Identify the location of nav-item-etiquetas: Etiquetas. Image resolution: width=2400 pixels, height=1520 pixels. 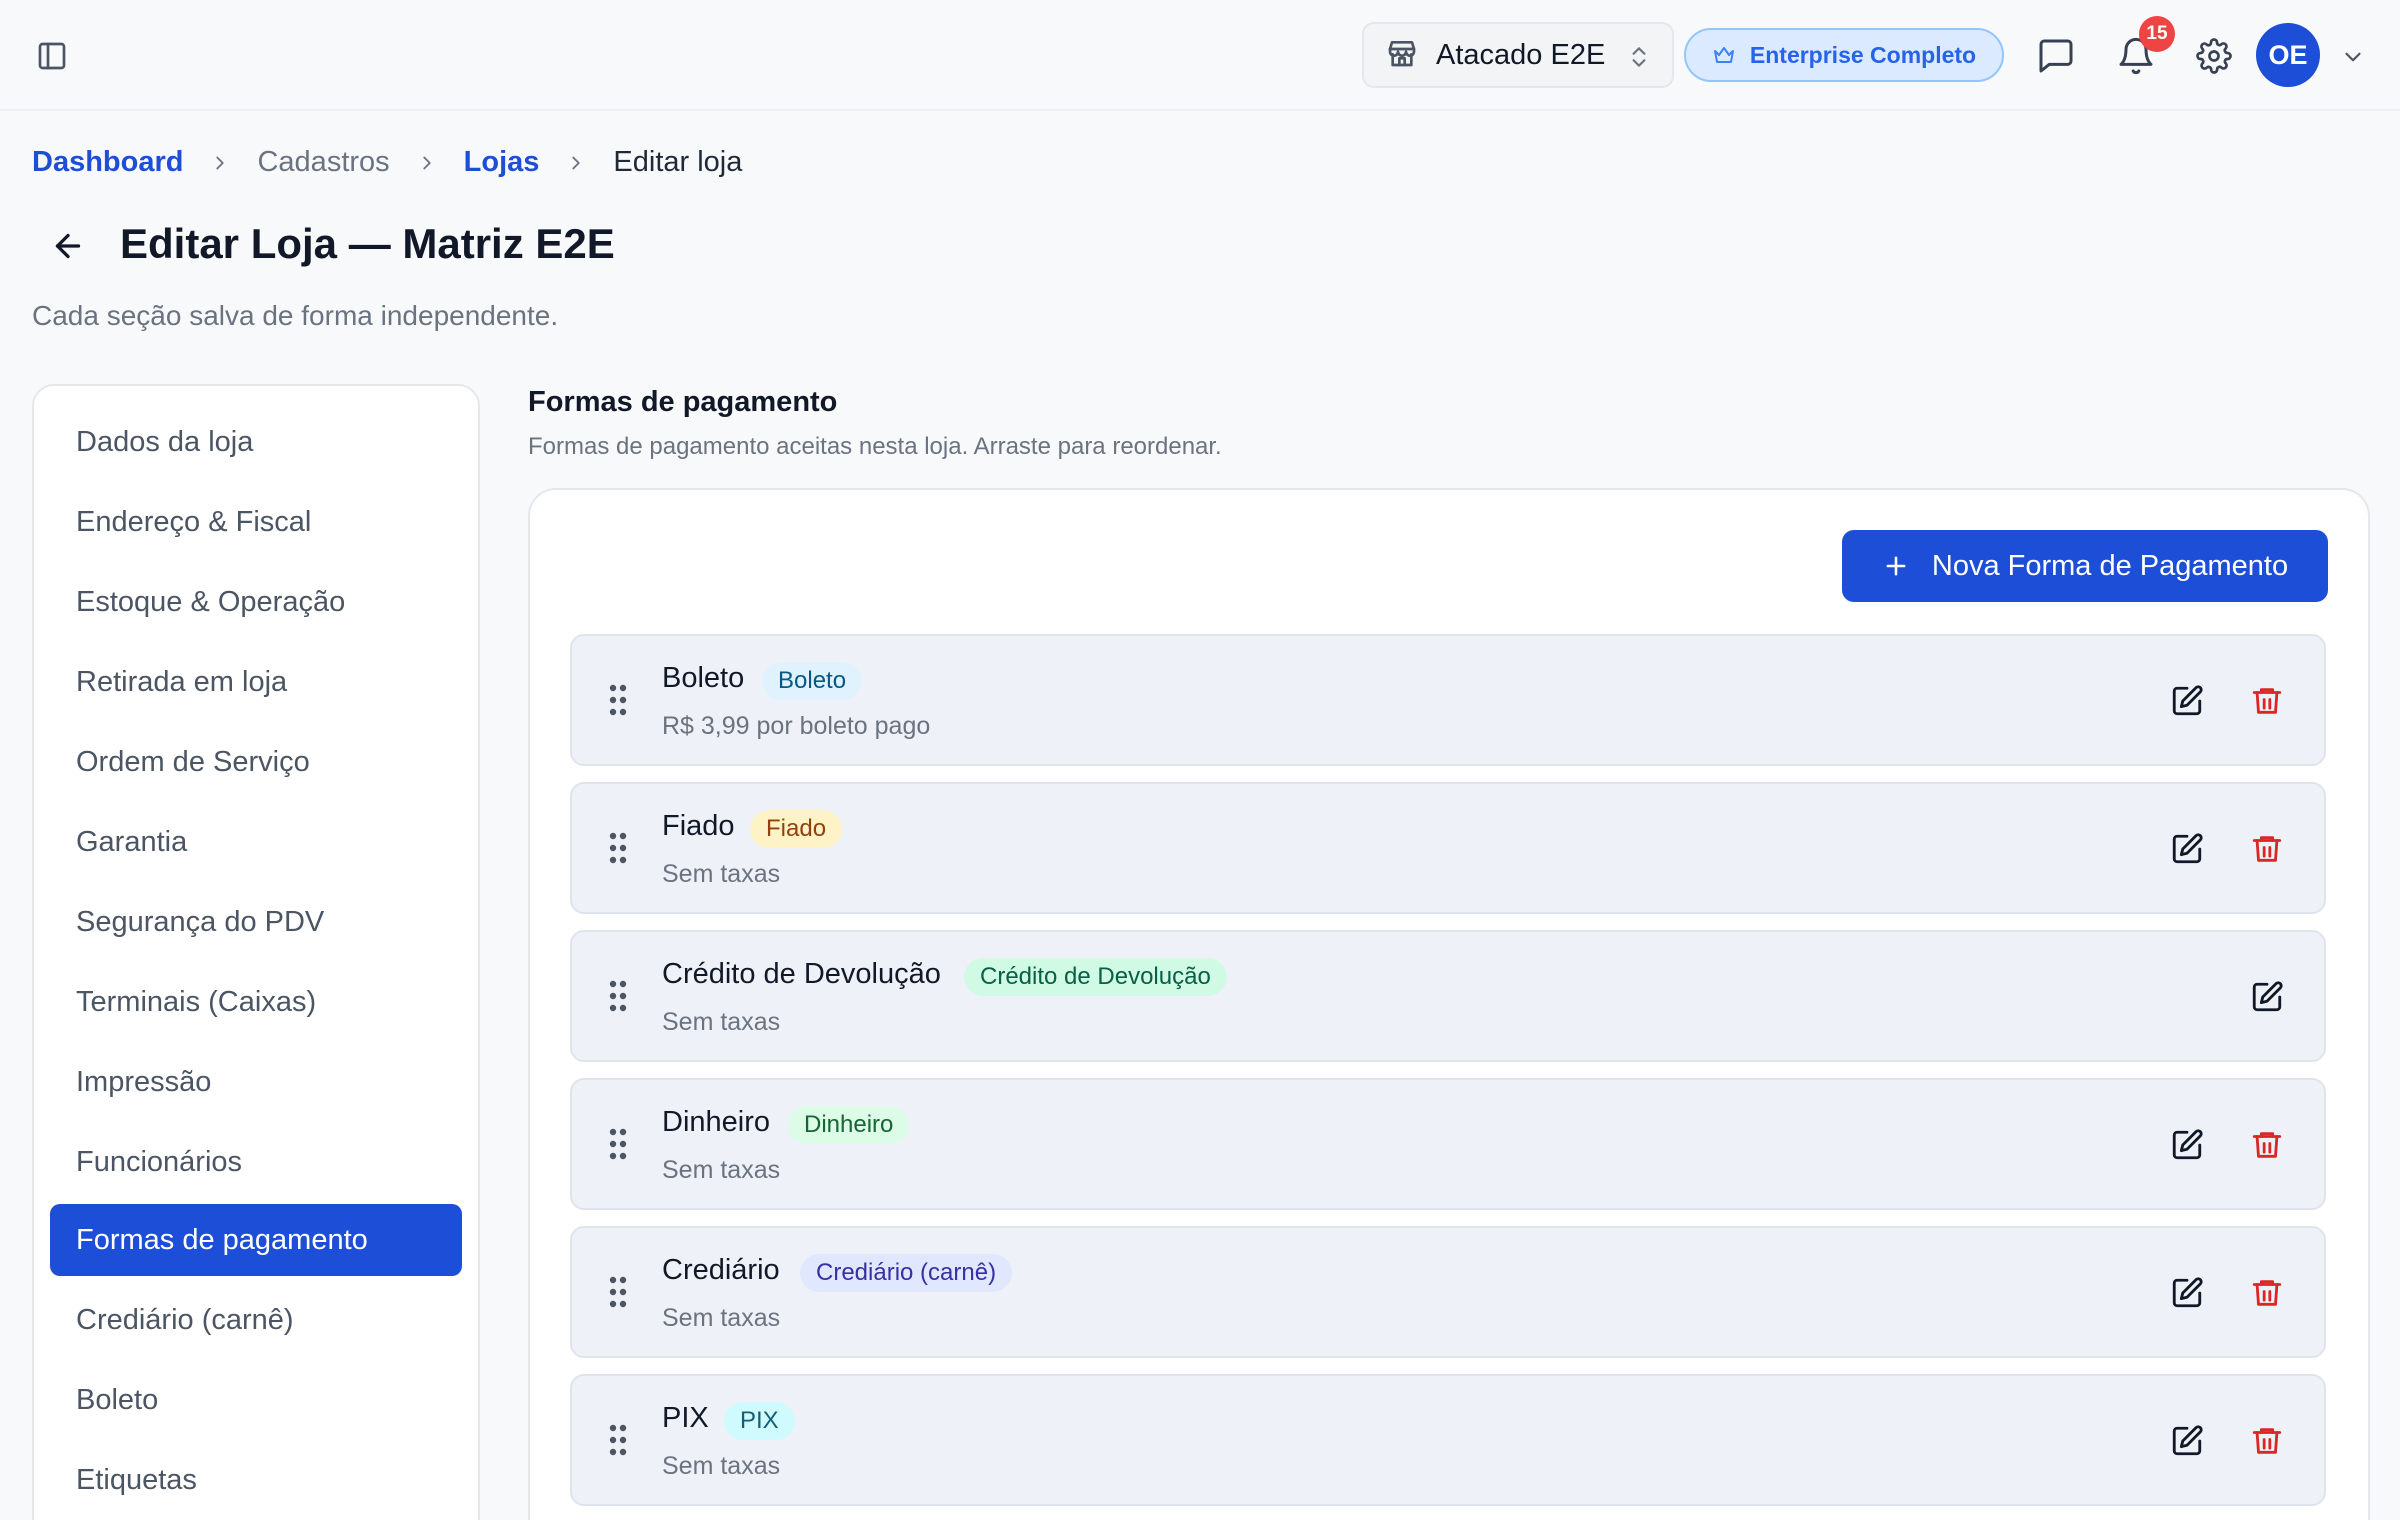
(256, 1480).